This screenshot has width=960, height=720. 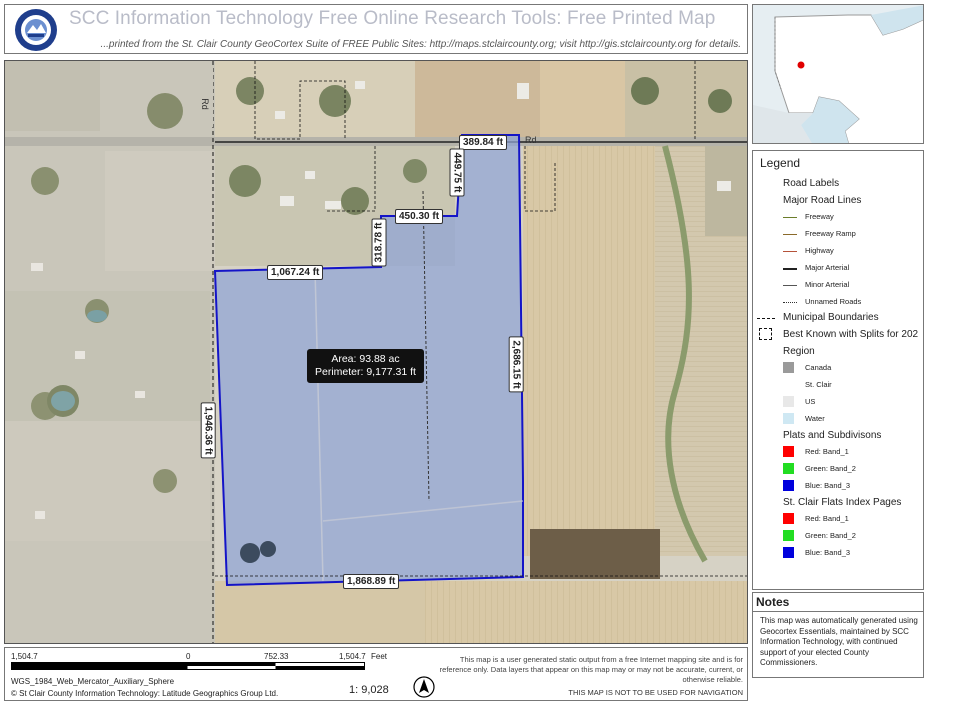 What do you see at coordinates (276, 656) in the screenshot?
I see `scalebar-label-mid: 752.33` at bounding box center [276, 656].